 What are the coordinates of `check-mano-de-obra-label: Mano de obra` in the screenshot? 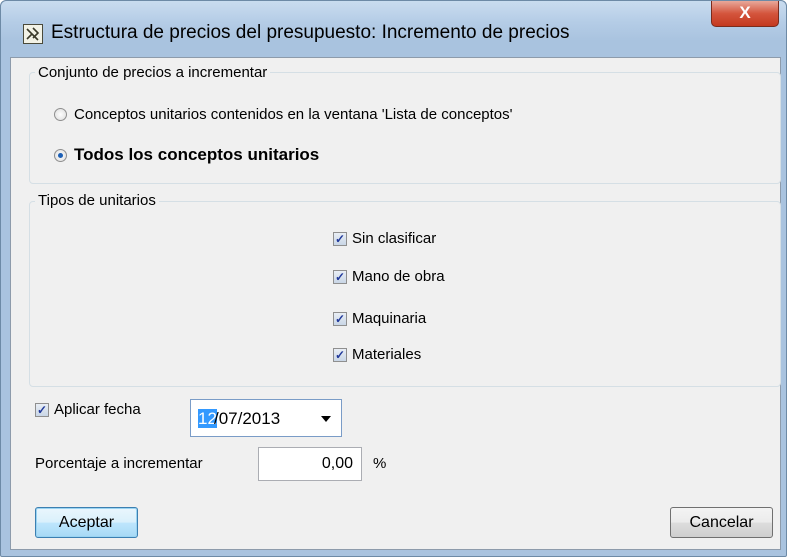 It's located at (398, 276).